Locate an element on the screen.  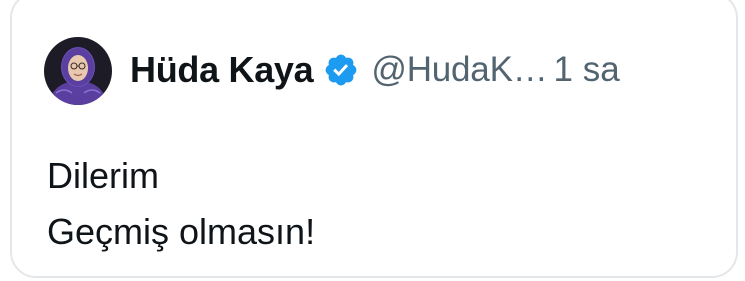
verified-badge-icon is located at coordinates (341, 70).